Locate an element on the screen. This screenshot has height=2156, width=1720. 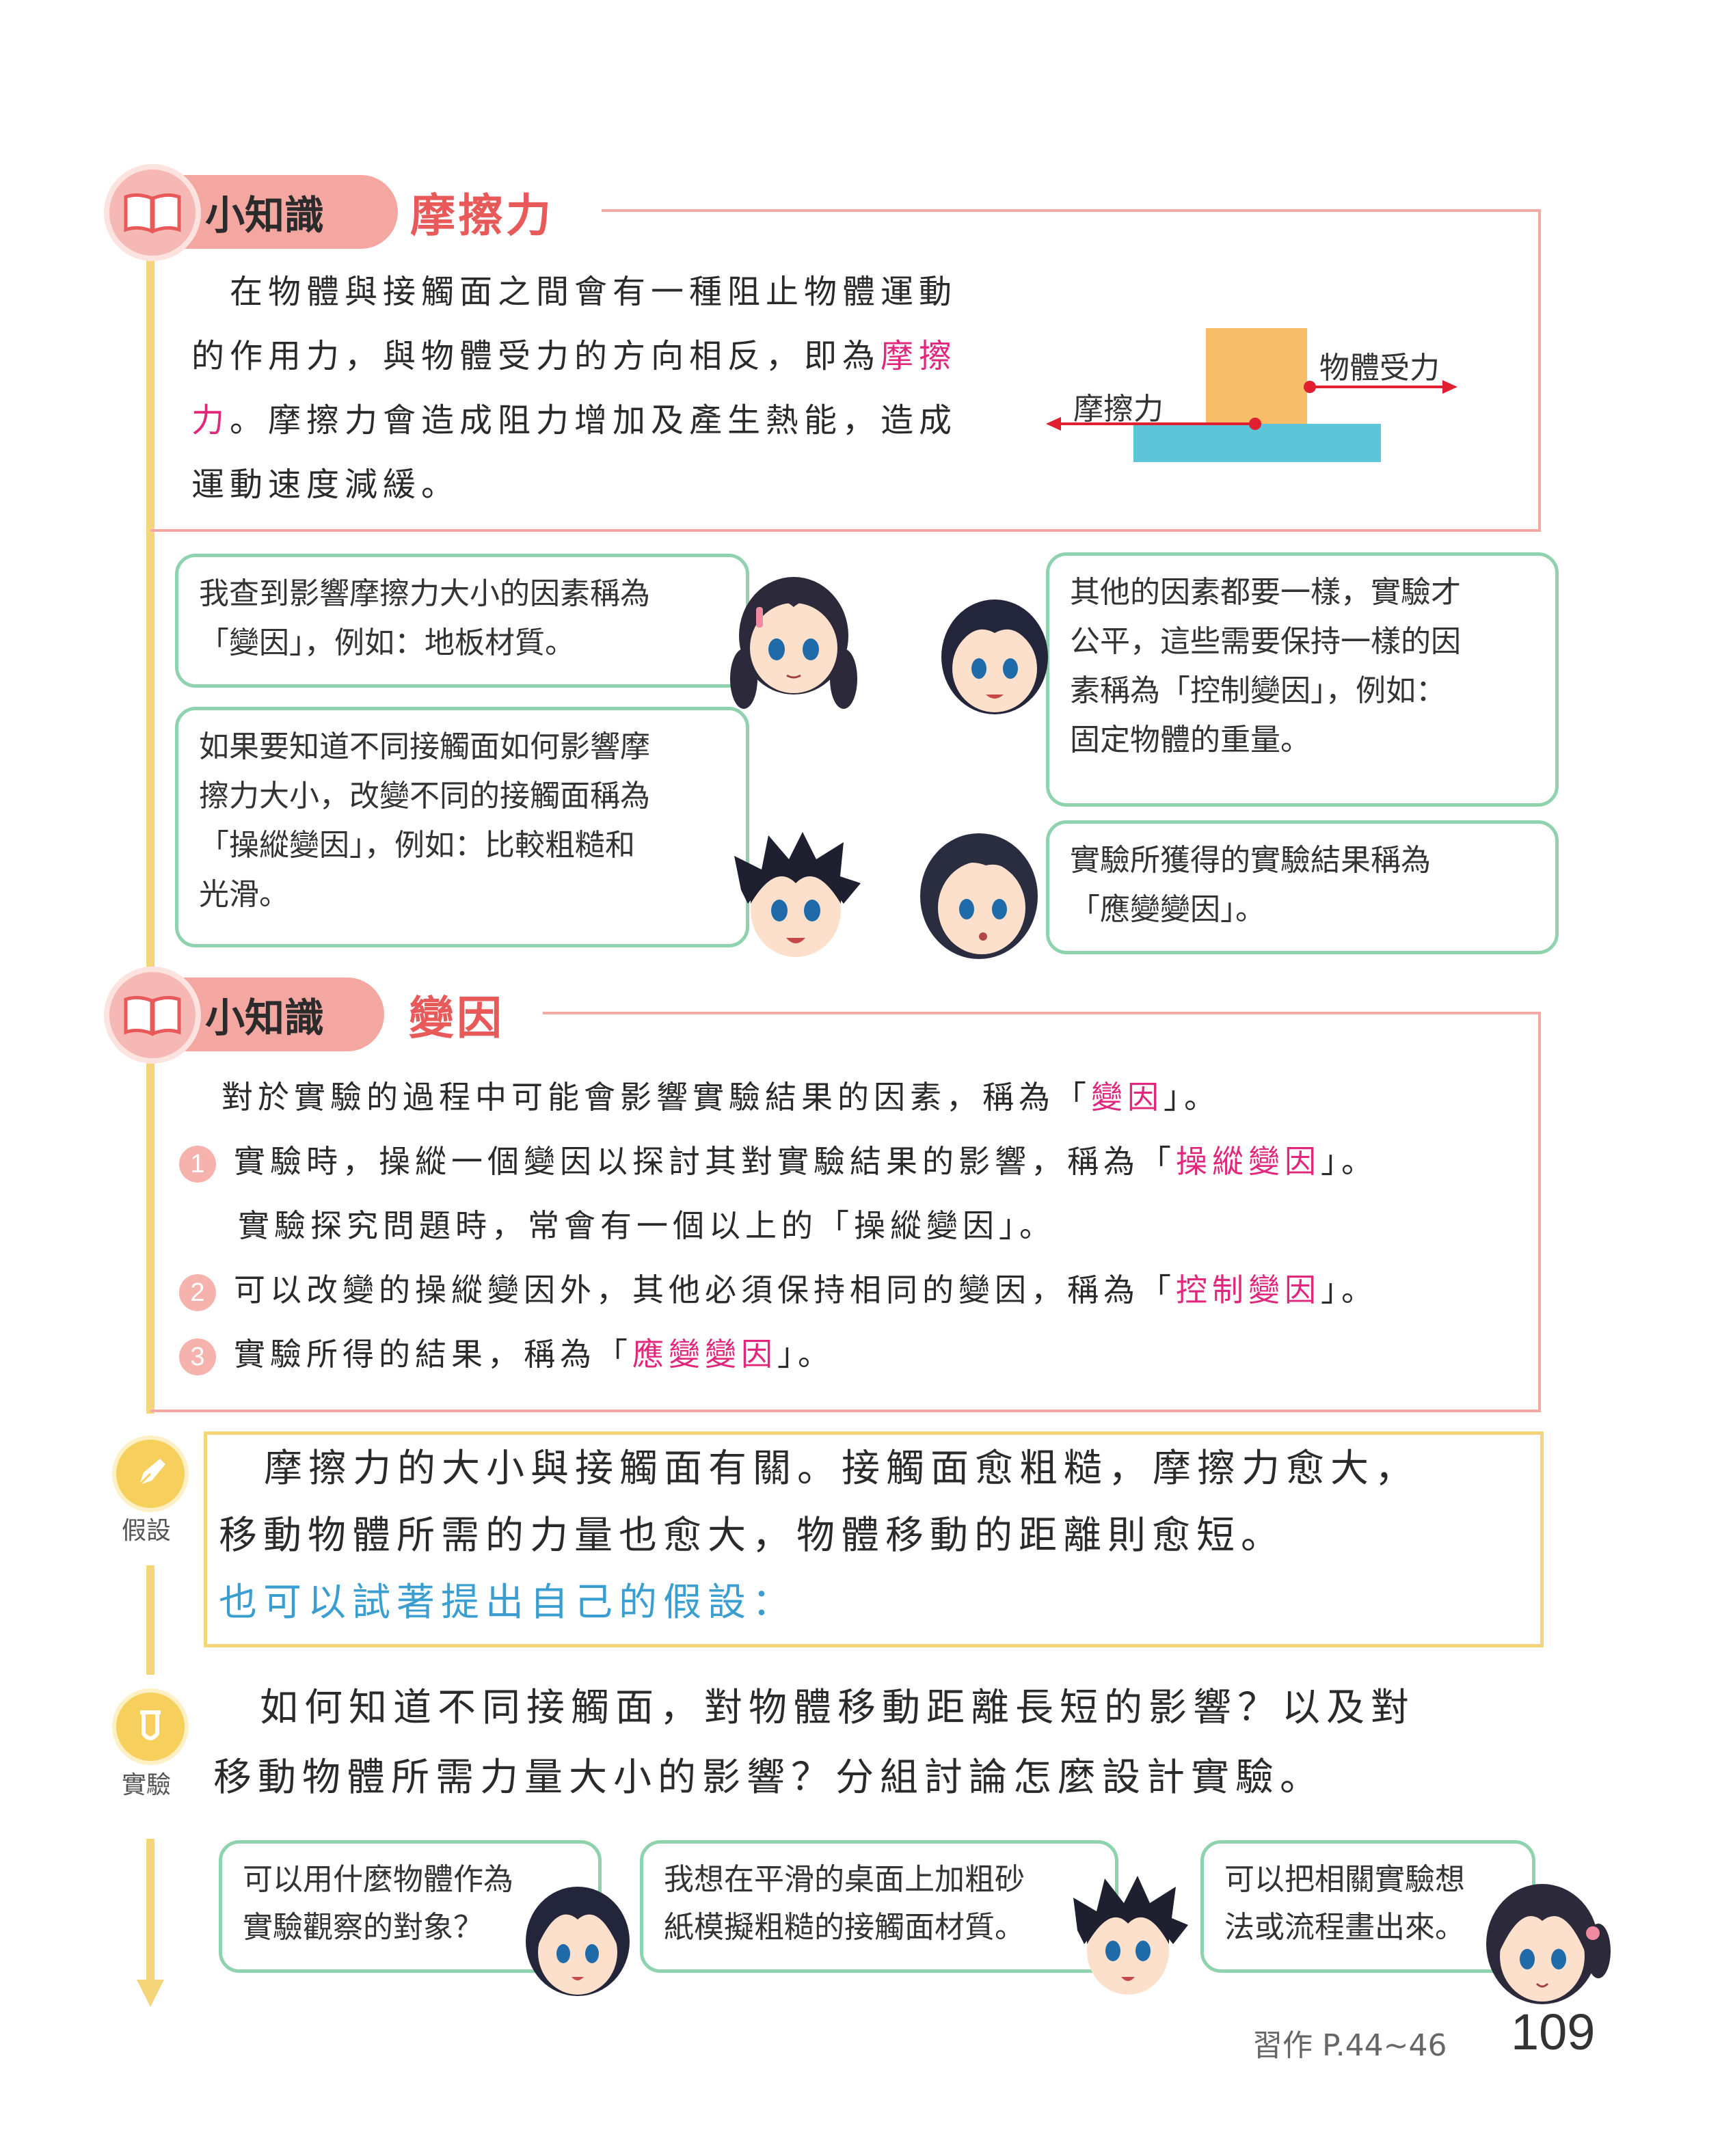
highlight-term: 摩擦 is located at coordinates (919, 356).